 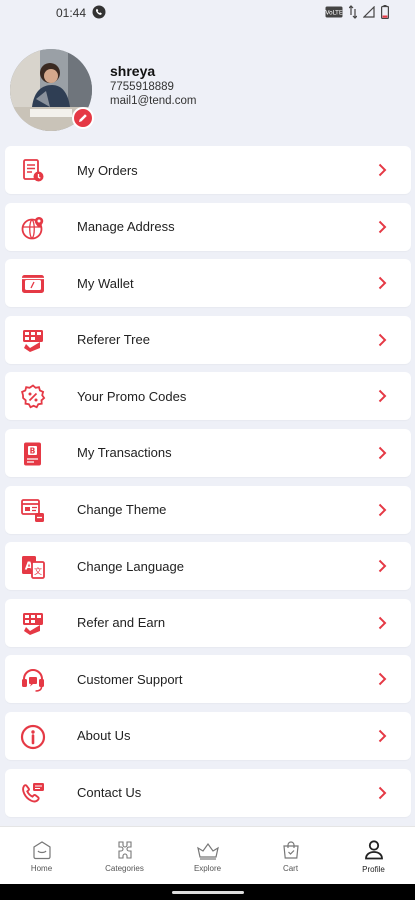 I want to click on support-icon, so click(x=33, y=680).